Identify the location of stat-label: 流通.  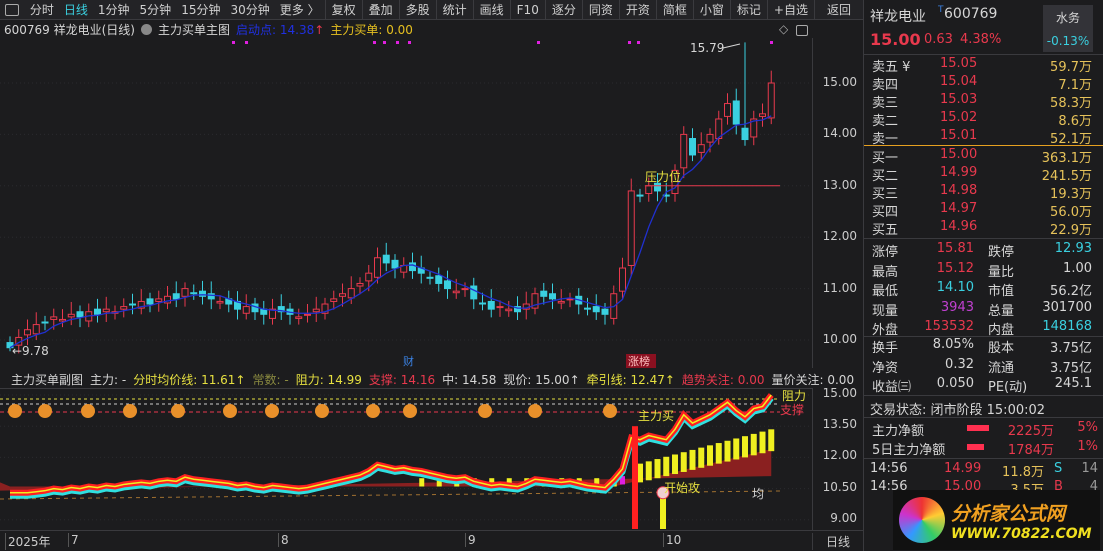
(1001, 368).